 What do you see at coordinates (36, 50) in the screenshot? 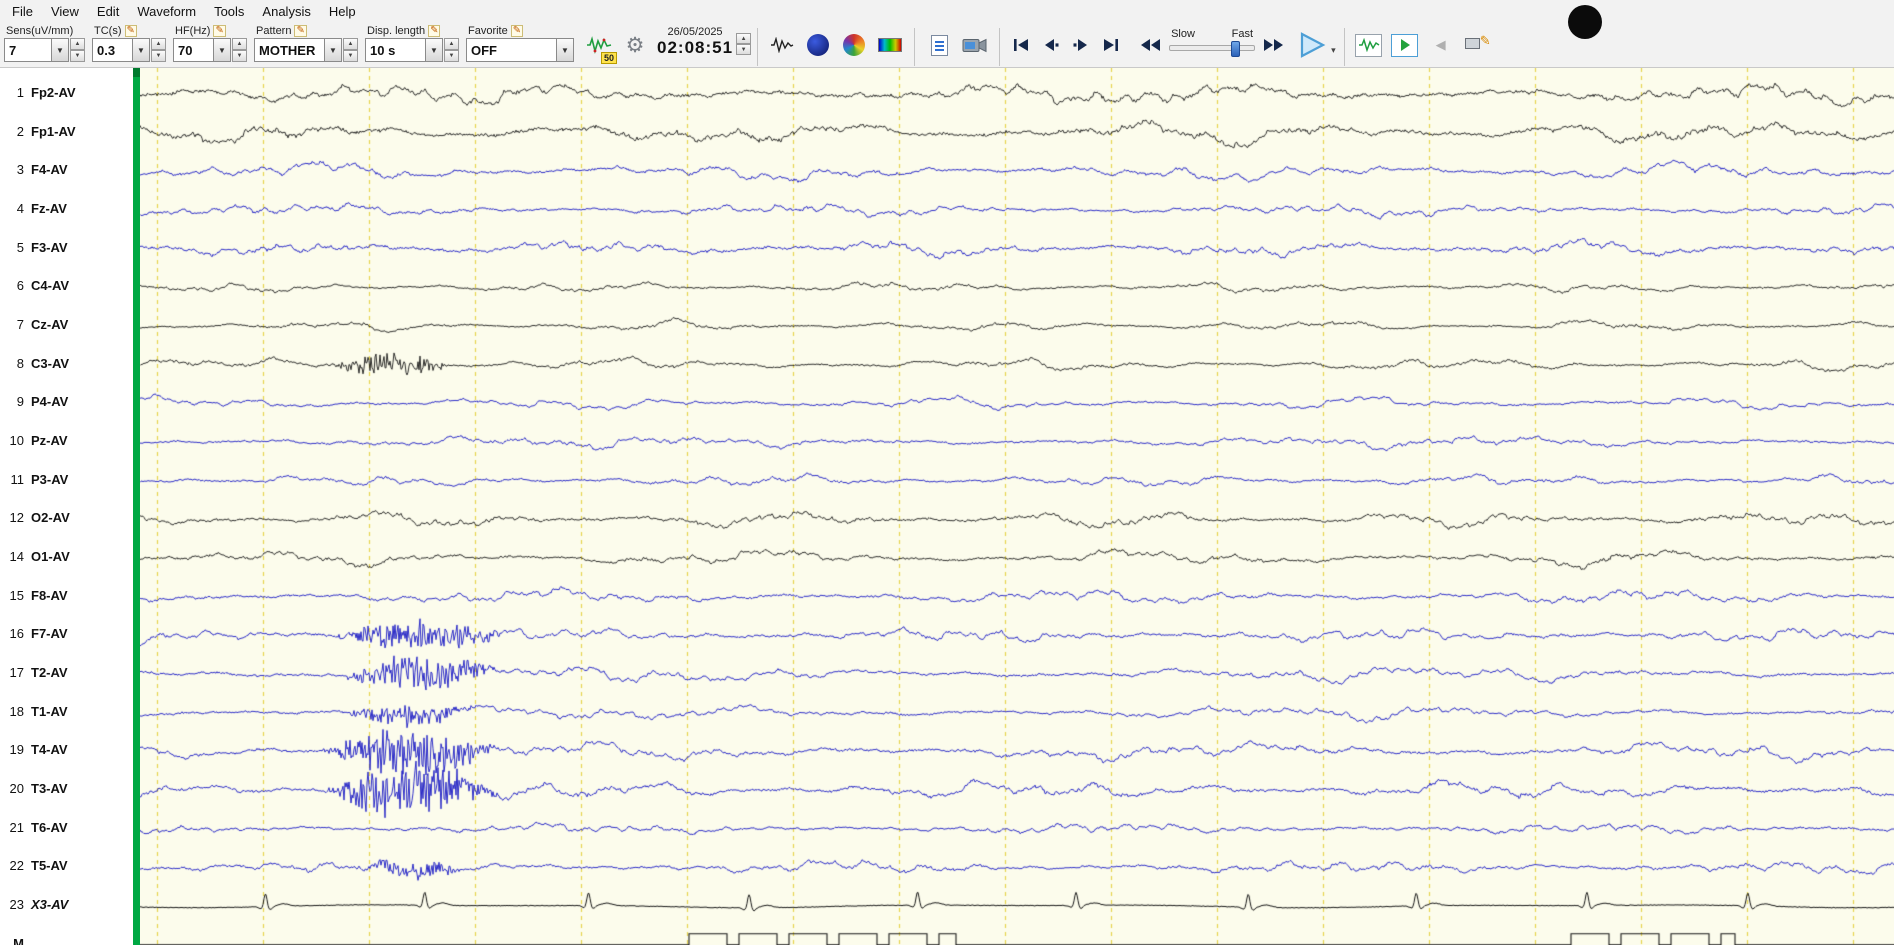
I see `sens-dropdown: 7 ▼` at bounding box center [36, 50].